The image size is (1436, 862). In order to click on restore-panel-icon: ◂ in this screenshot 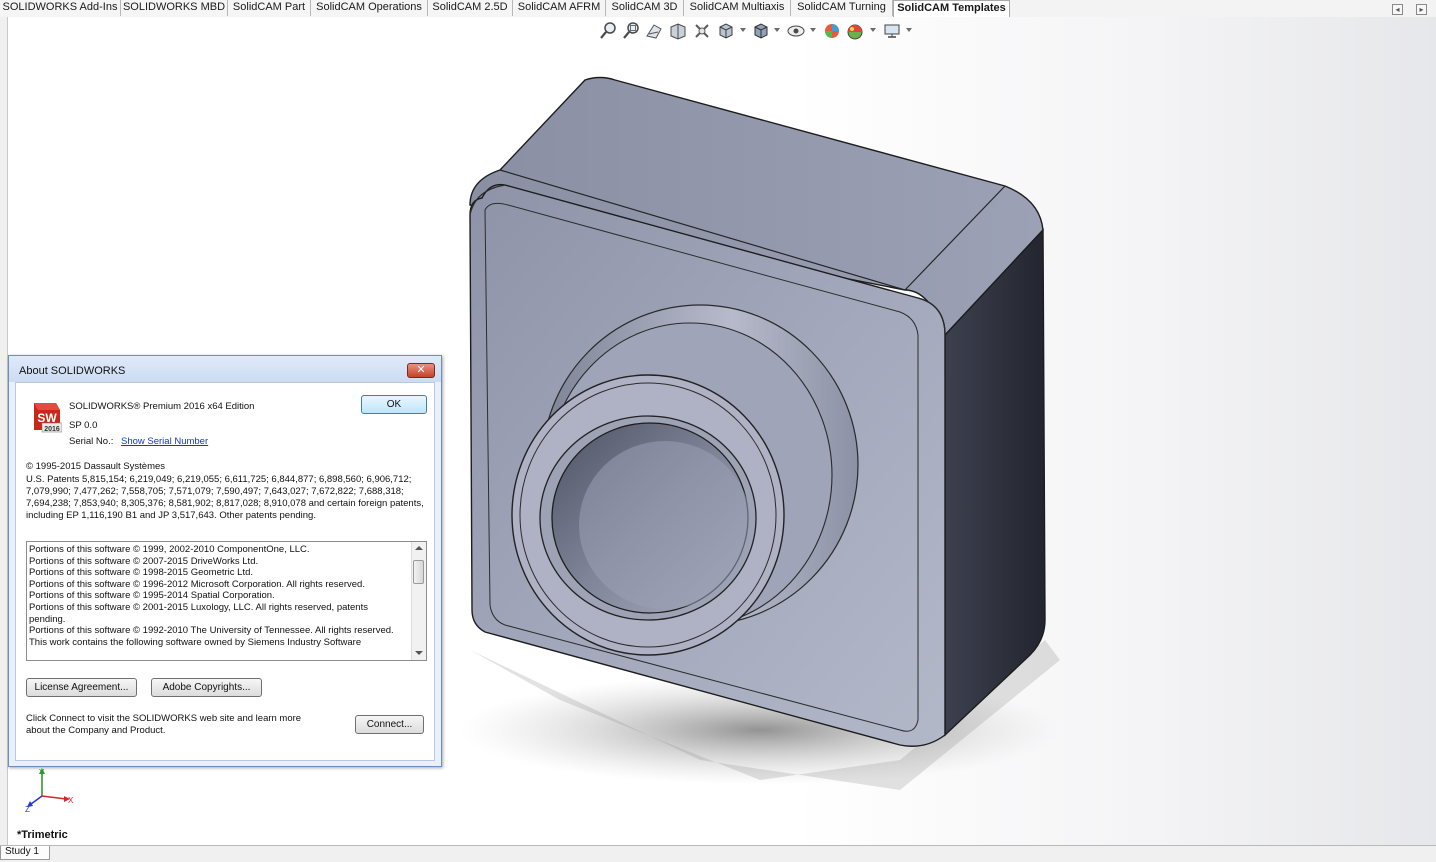, I will do `click(1397, 9)`.